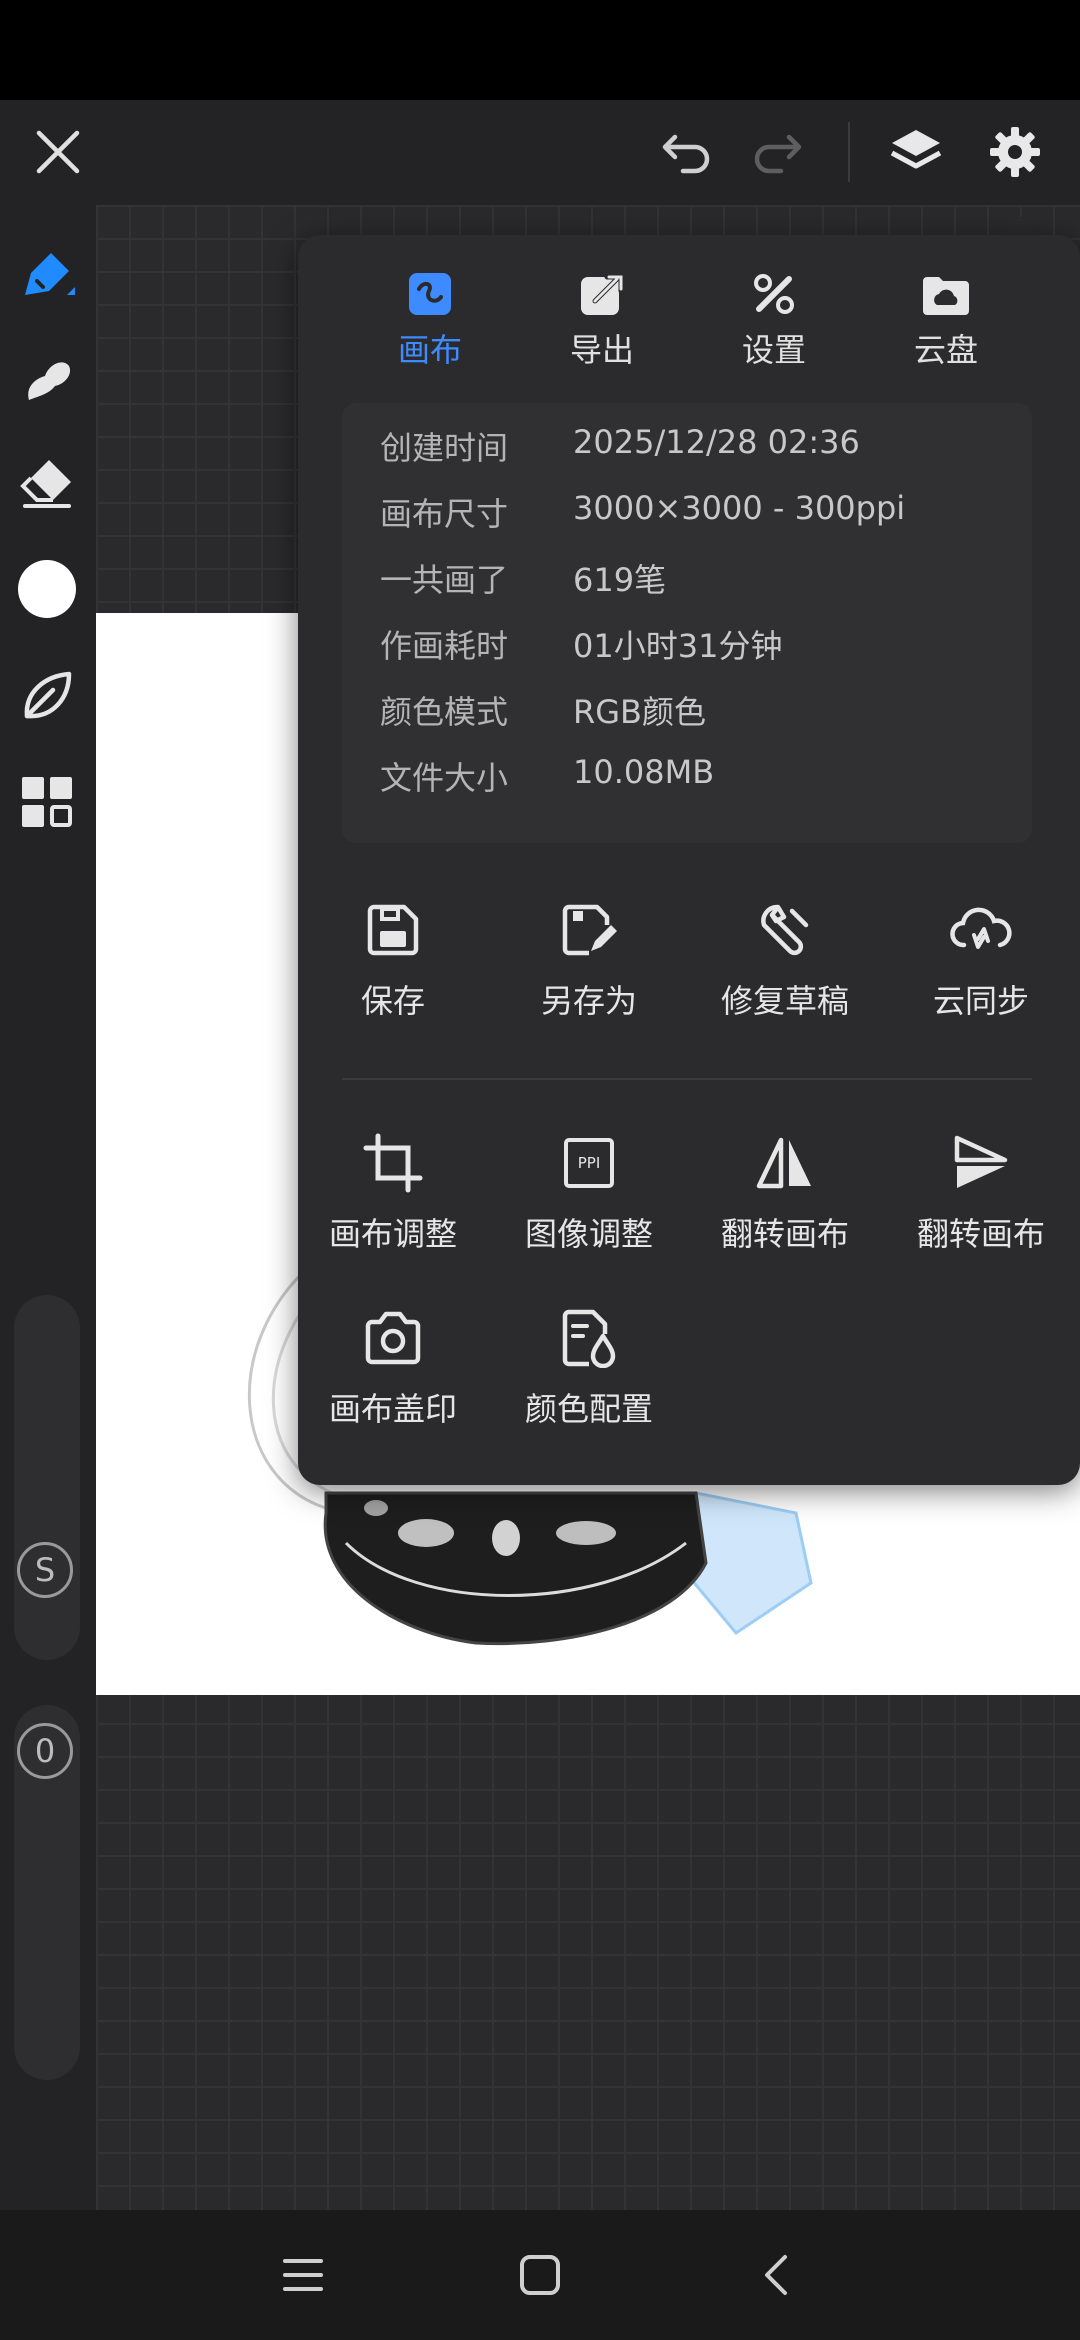  I want to click on info-value: 3000×3000 - 300ppi, so click(739, 508).